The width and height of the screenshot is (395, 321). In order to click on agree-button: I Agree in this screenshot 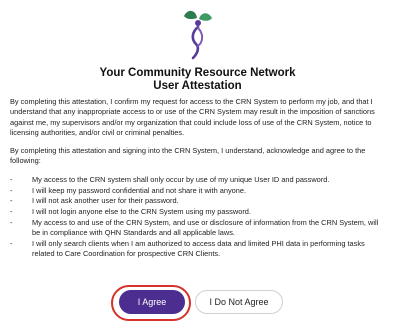, I will do `click(152, 302)`.